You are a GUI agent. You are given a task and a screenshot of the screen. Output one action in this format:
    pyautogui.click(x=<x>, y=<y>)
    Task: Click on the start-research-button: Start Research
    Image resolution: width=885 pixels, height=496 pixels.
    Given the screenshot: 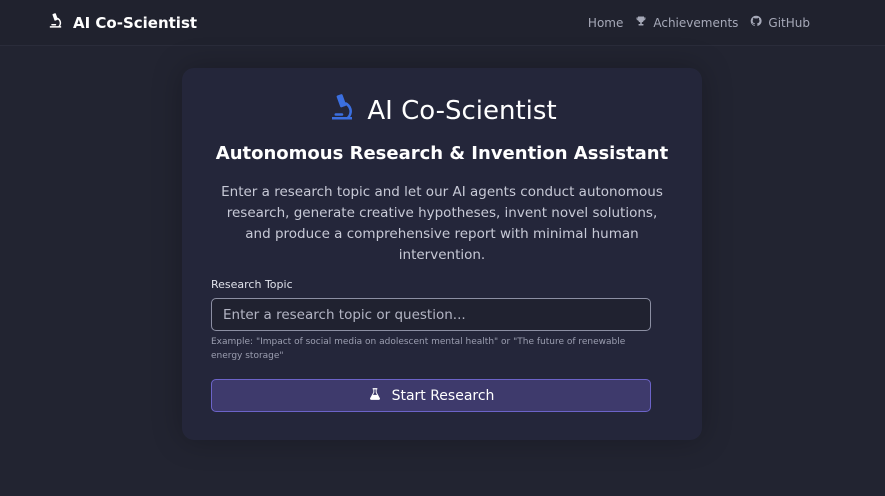 What is the action you would take?
    pyautogui.click(x=431, y=395)
    